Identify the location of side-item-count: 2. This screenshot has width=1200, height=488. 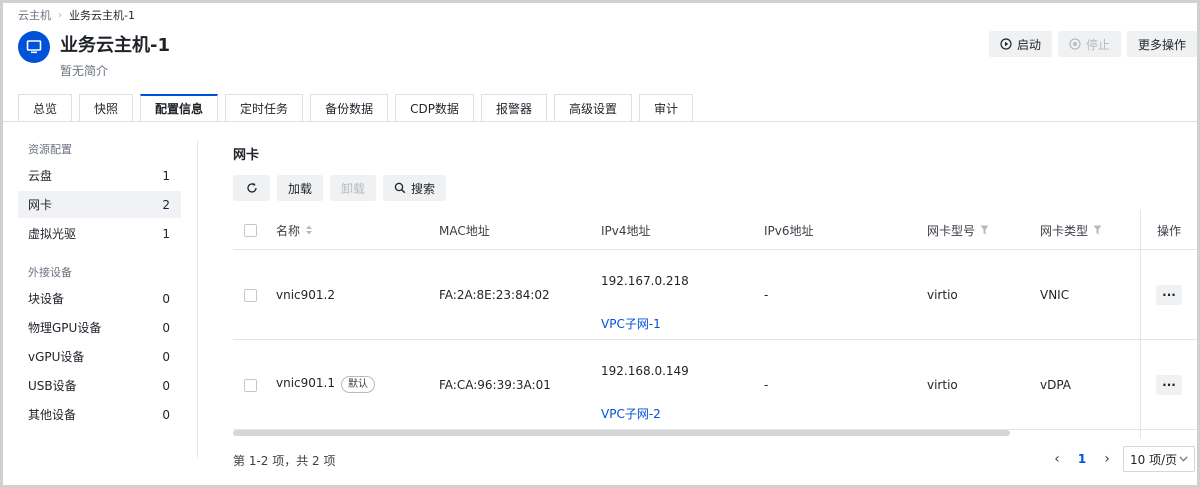
(166, 204).